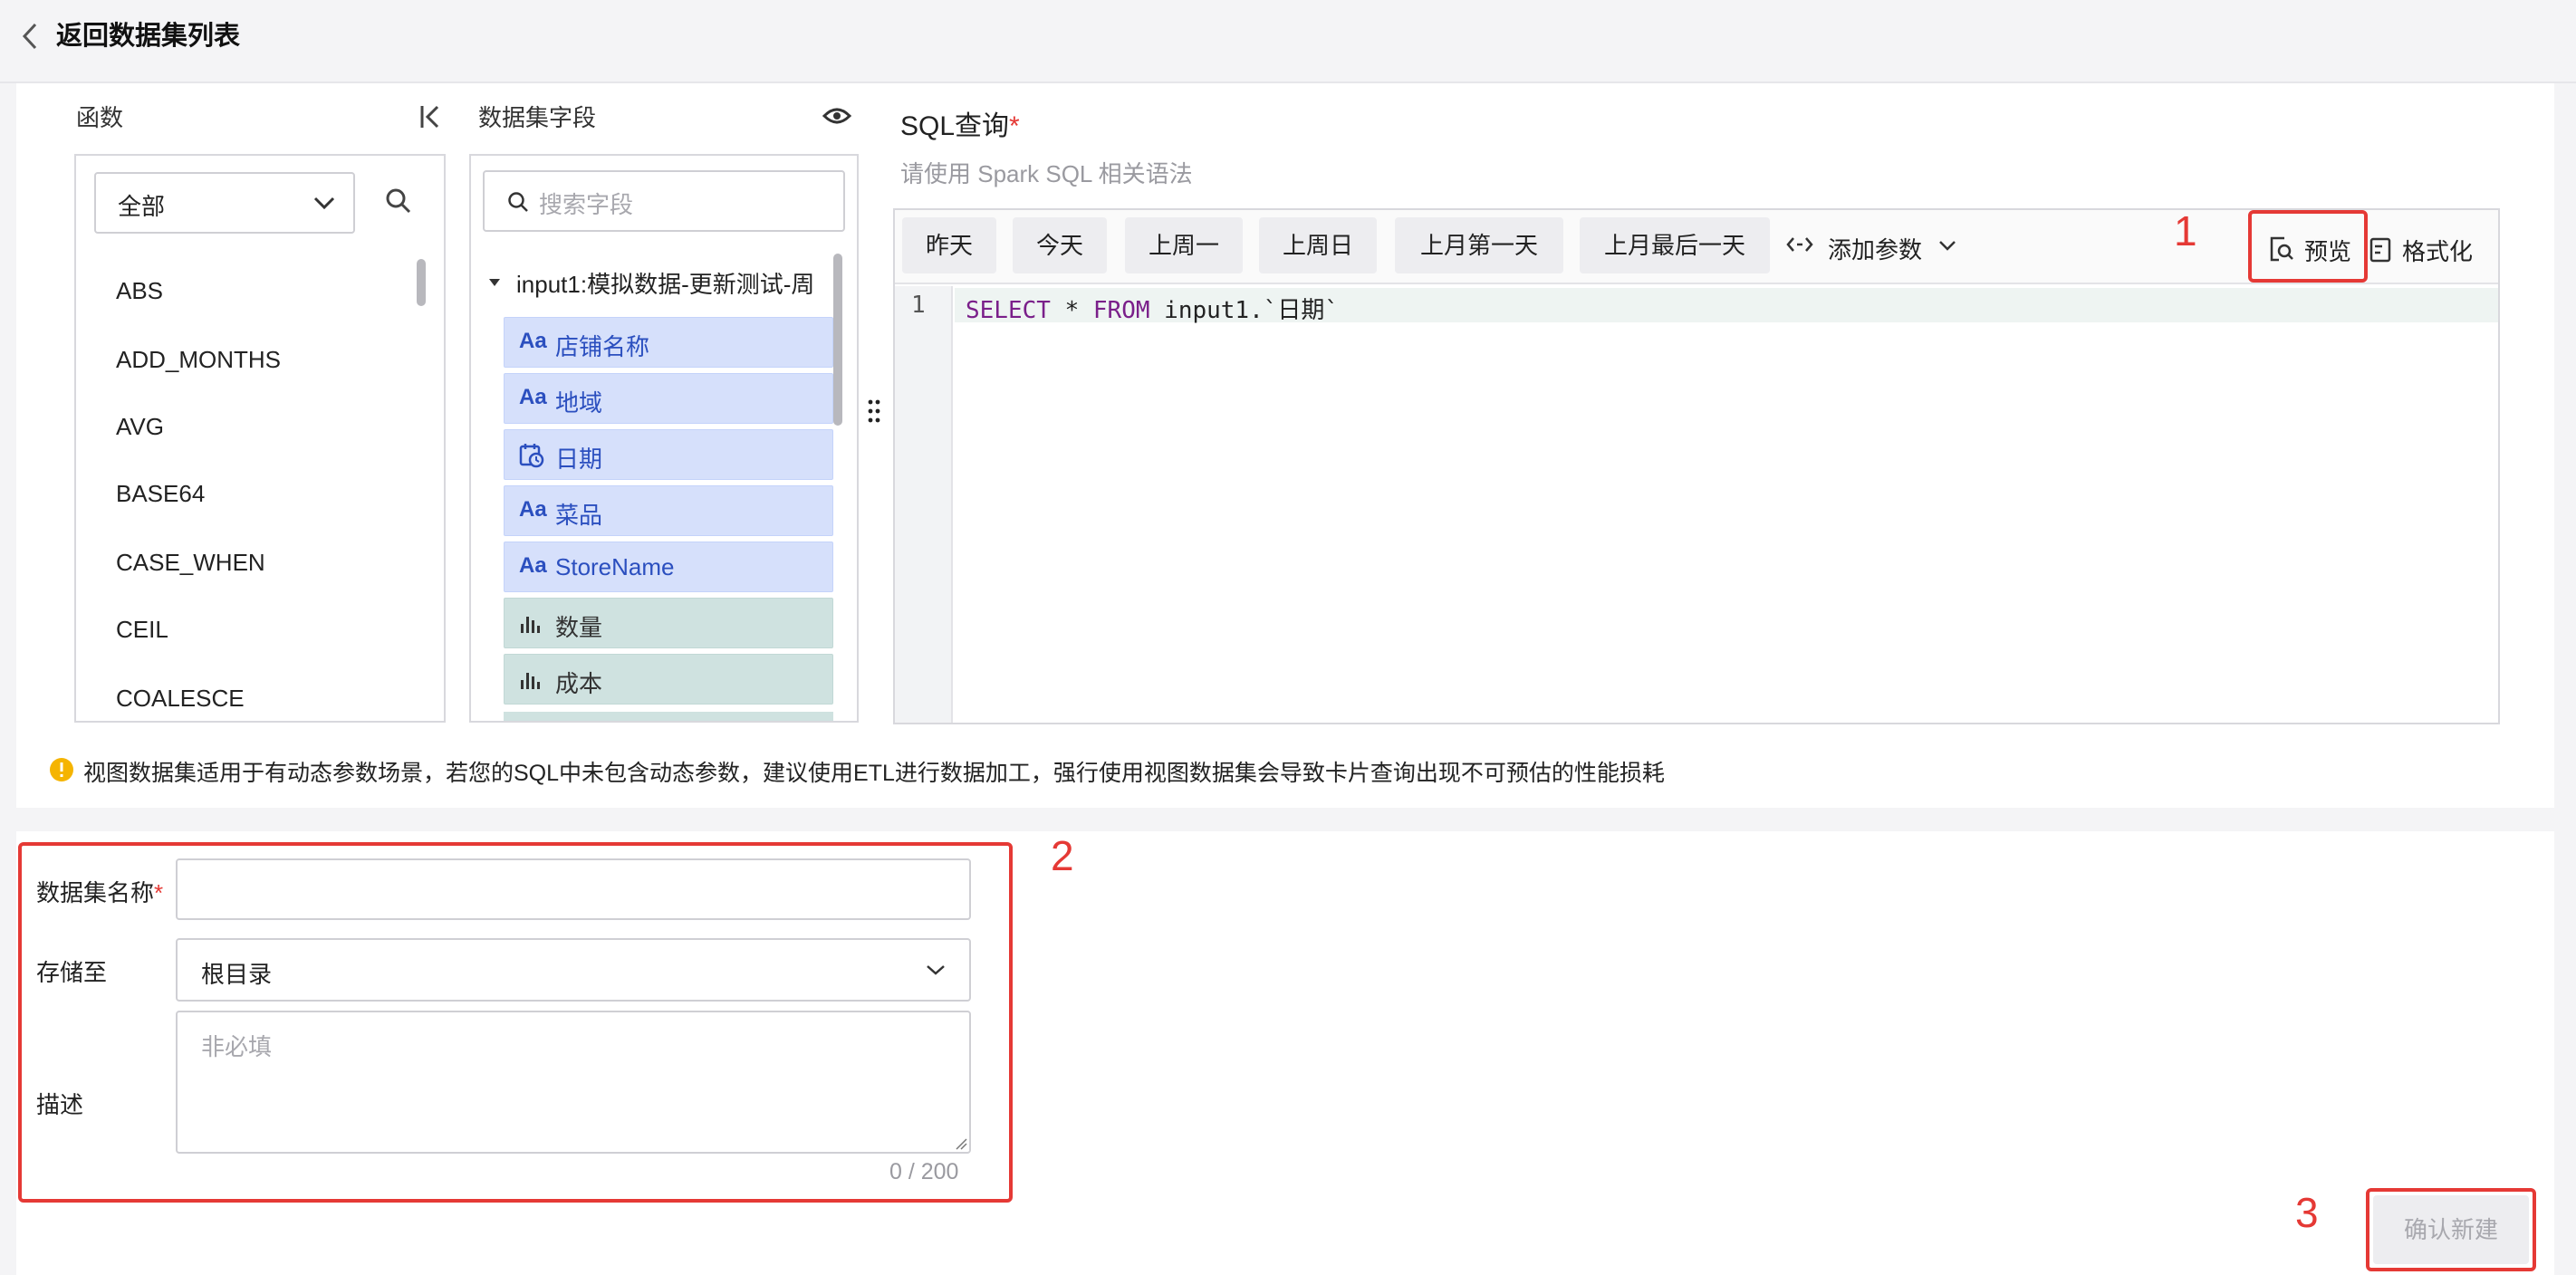 The image size is (2576, 1275). What do you see at coordinates (1875, 250) in the screenshot?
I see `add-param-label: 添加参数` at bounding box center [1875, 250].